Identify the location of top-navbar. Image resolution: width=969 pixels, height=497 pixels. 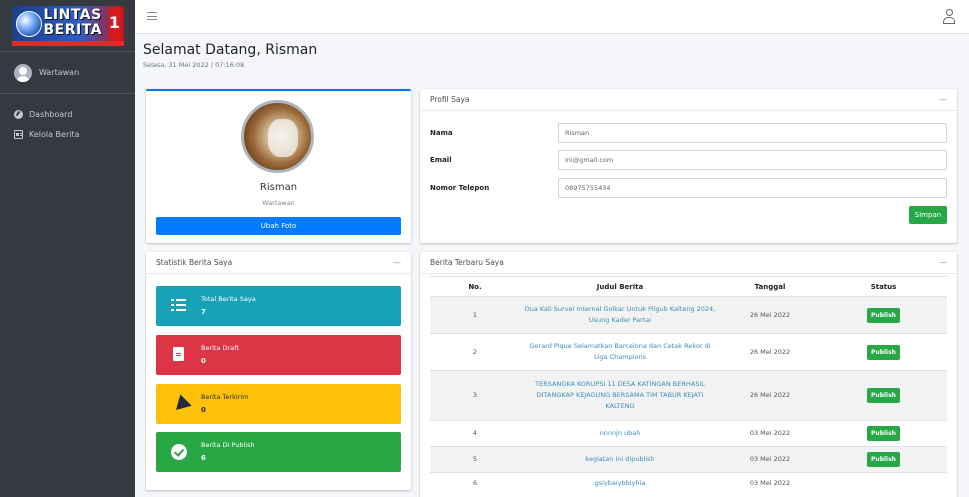
(552, 17).